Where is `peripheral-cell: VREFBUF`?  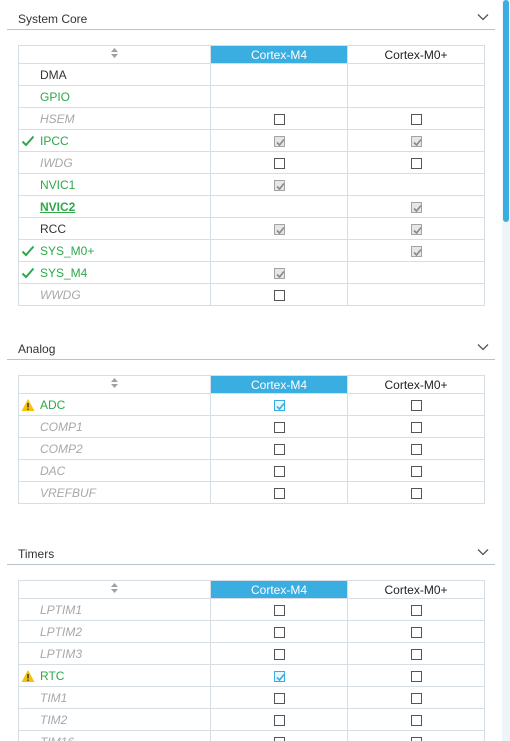 peripheral-cell: VREFBUF is located at coordinates (114, 492).